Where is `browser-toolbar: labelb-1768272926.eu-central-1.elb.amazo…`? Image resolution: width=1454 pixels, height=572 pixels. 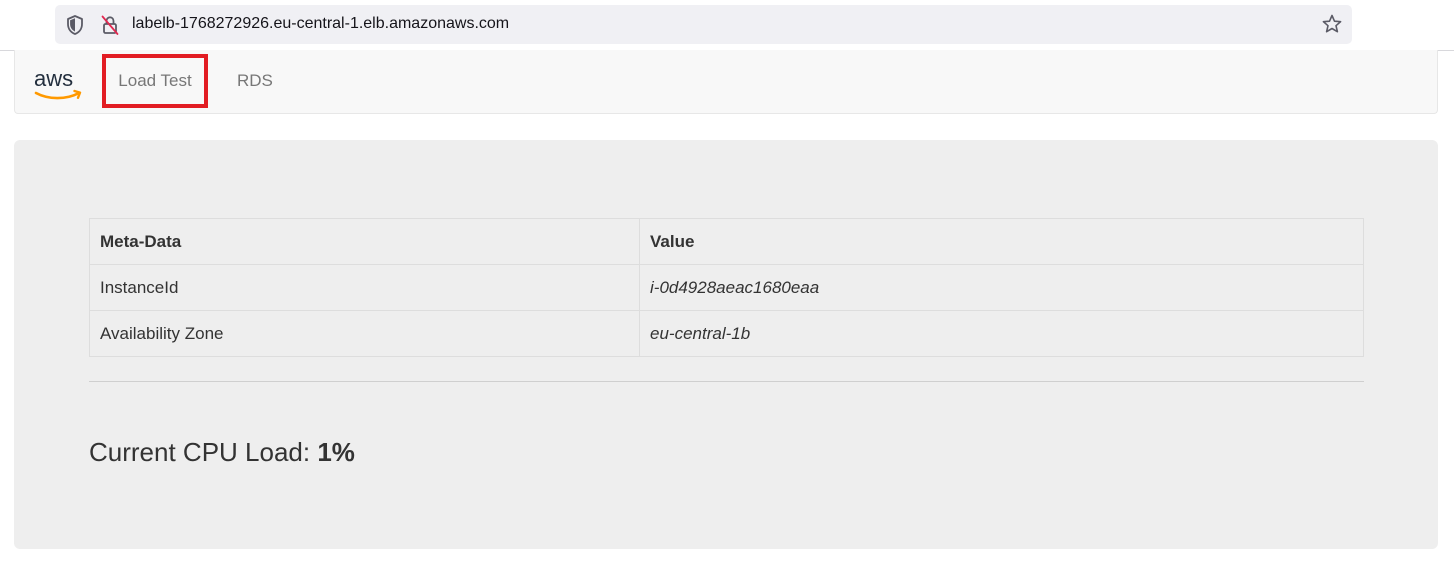 browser-toolbar: labelb-1768272926.eu-central-1.elb.amazo… is located at coordinates (727, 25).